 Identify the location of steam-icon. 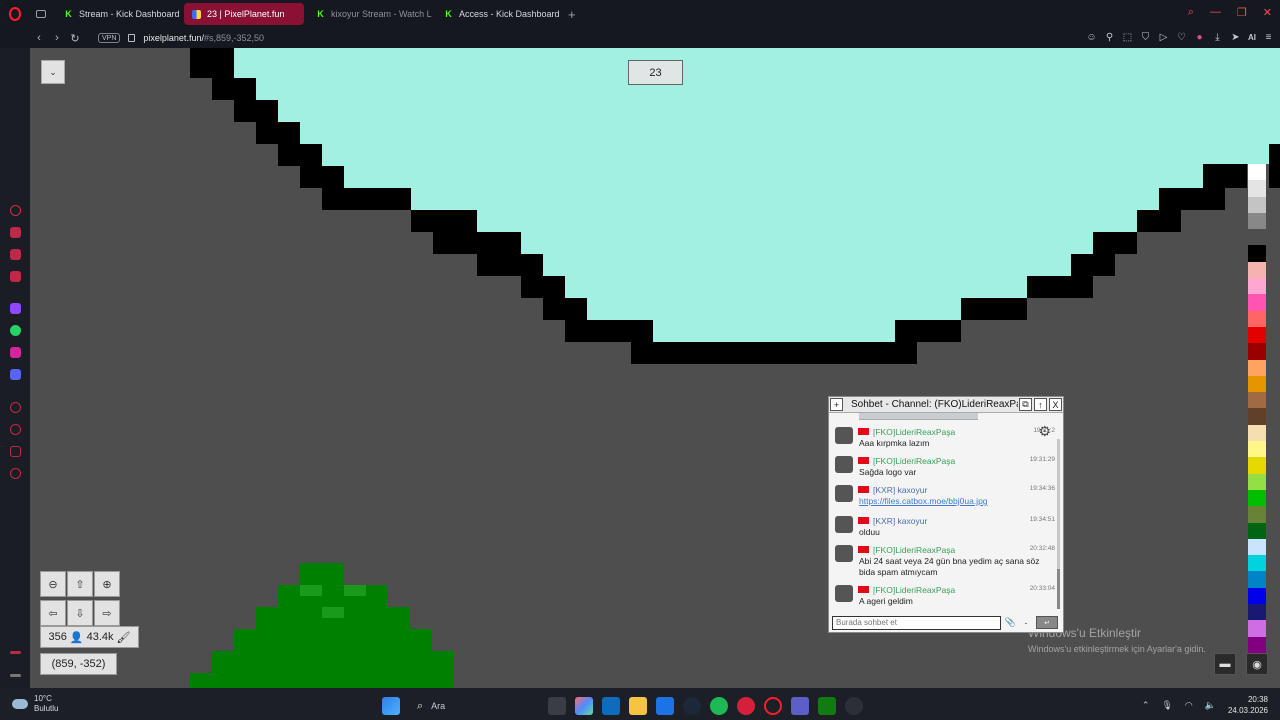
(692, 706).